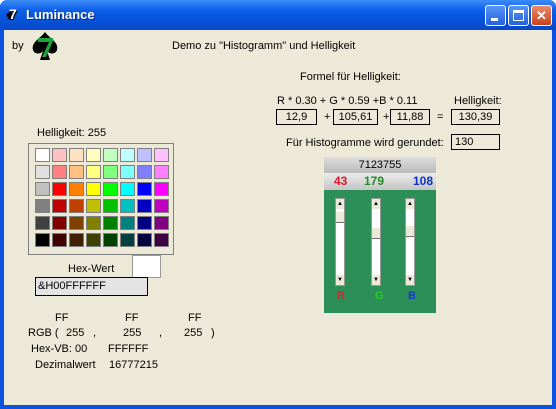 Image resolution: width=556 pixels, height=409 pixels. I want to click on minimize-button, so click(495, 15).